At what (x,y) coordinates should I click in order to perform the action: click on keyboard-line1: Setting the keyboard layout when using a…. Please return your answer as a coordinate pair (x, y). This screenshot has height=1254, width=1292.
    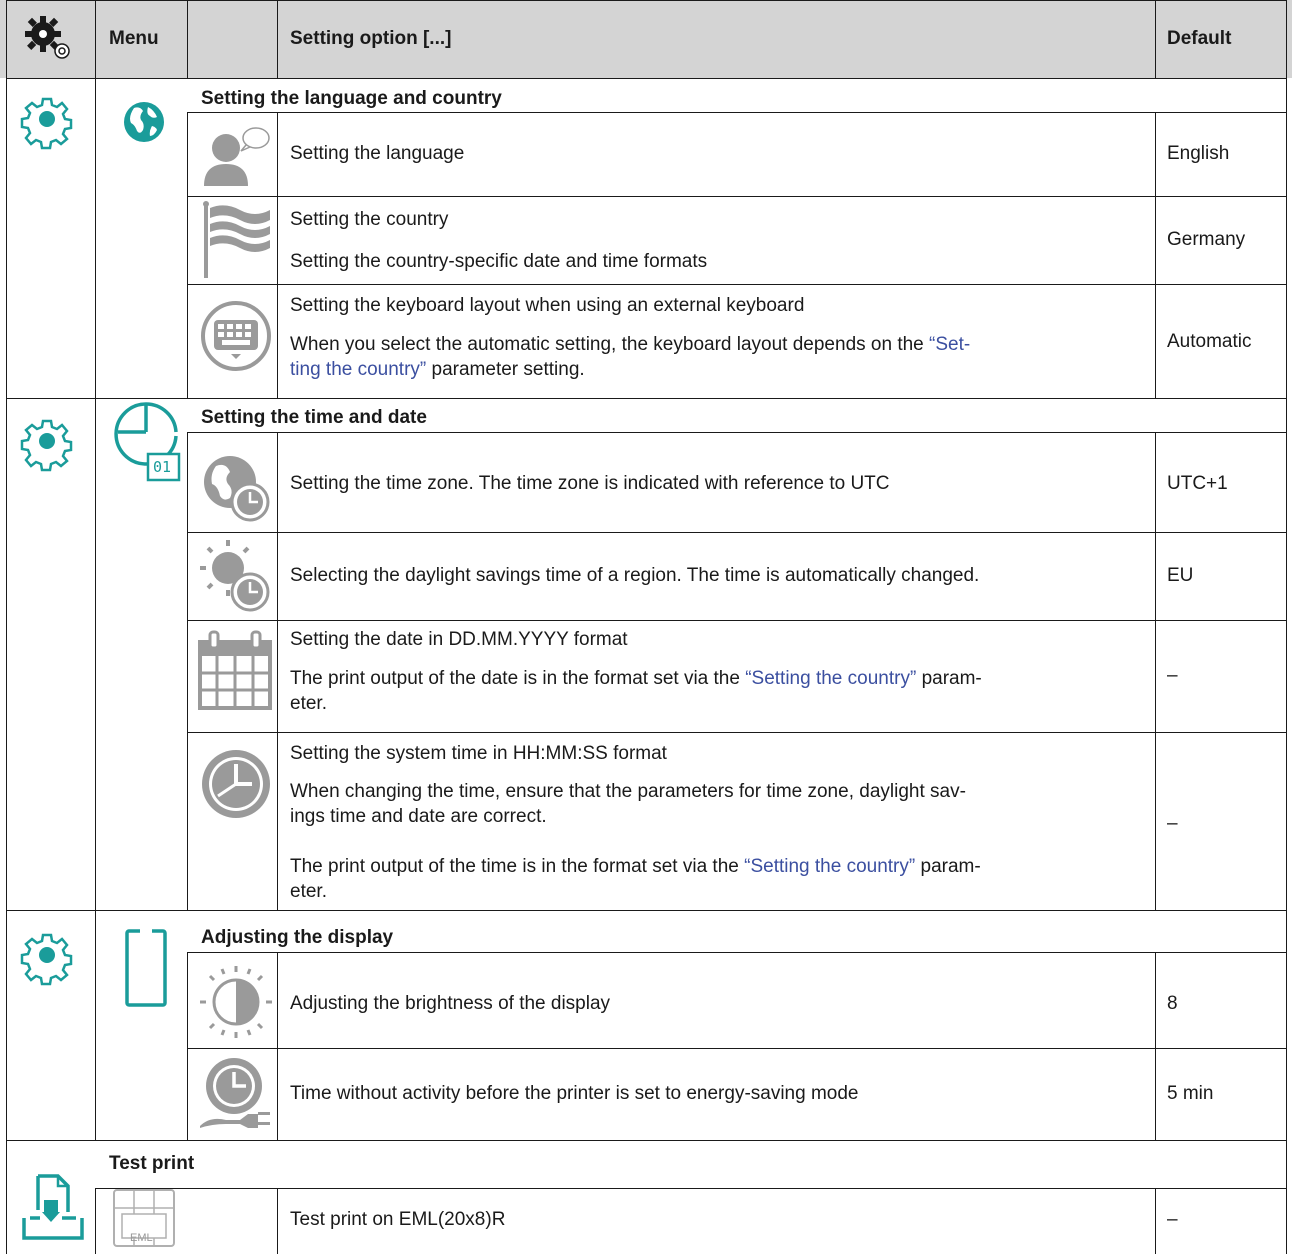
    Looking at the image, I should click on (547, 305).